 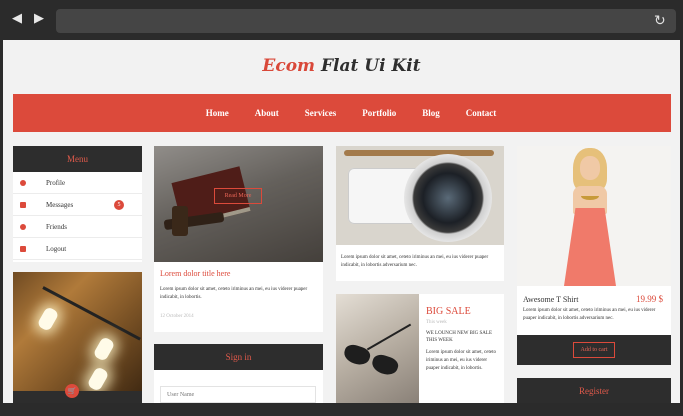 What do you see at coordinates (238, 357) in the screenshot?
I see `signin-title: Sign in` at bounding box center [238, 357].